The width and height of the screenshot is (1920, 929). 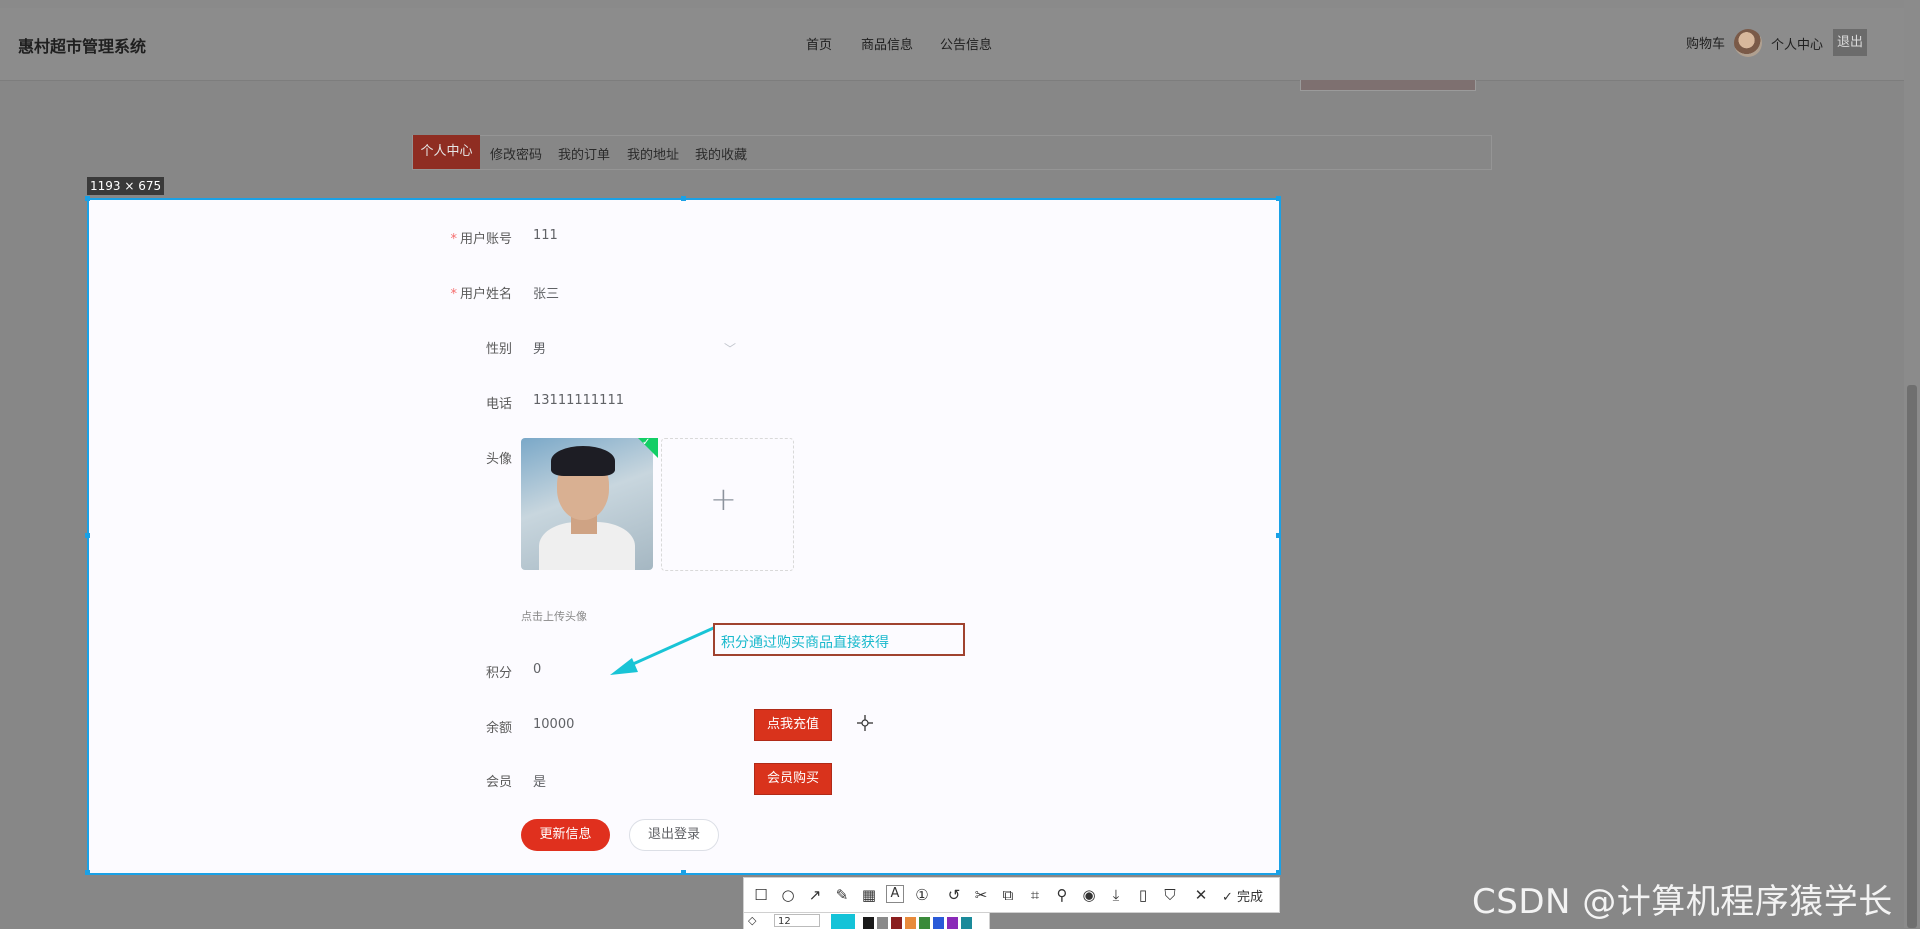 I want to click on phone-label: 电话, so click(x=498, y=404).